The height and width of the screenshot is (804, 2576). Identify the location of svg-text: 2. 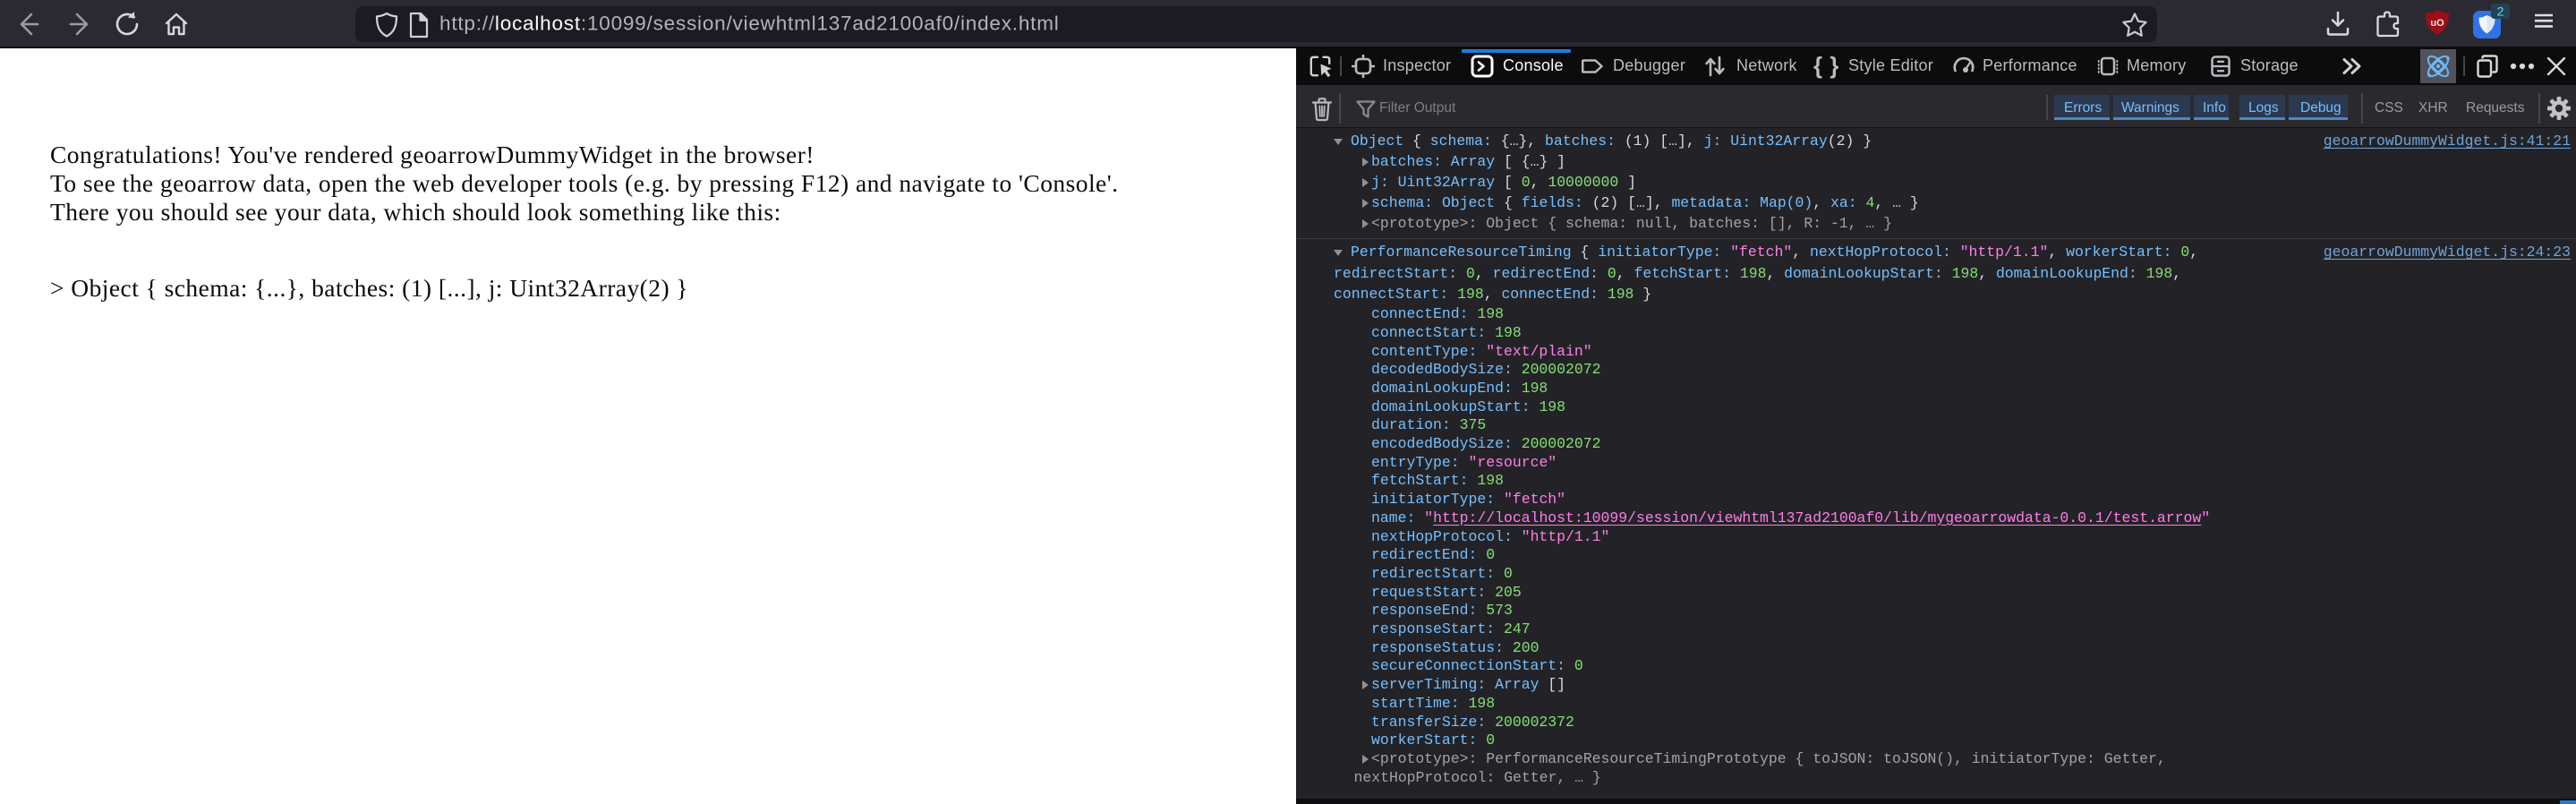
(2500, 12).